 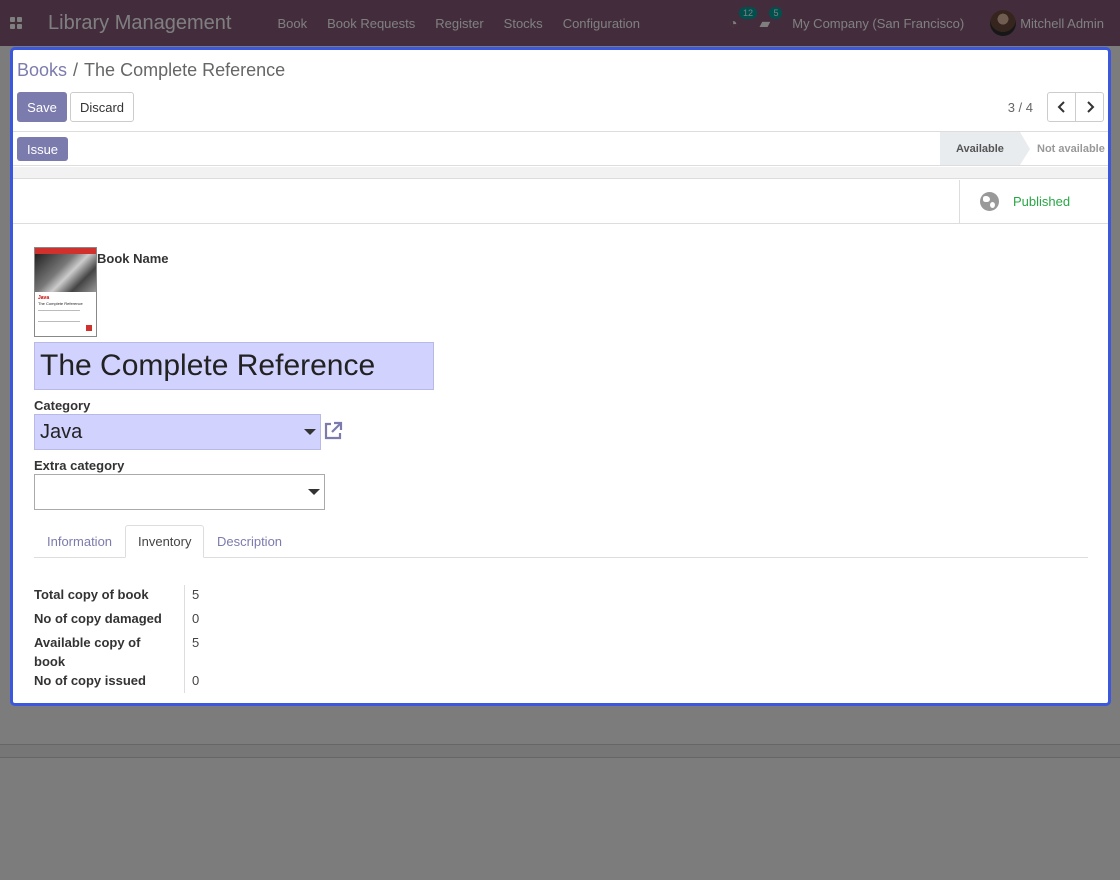 What do you see at coordinates (90, 680) in the screenshot?
I see `inventory-label: No of copy issued` at bounding box center [90, 680].